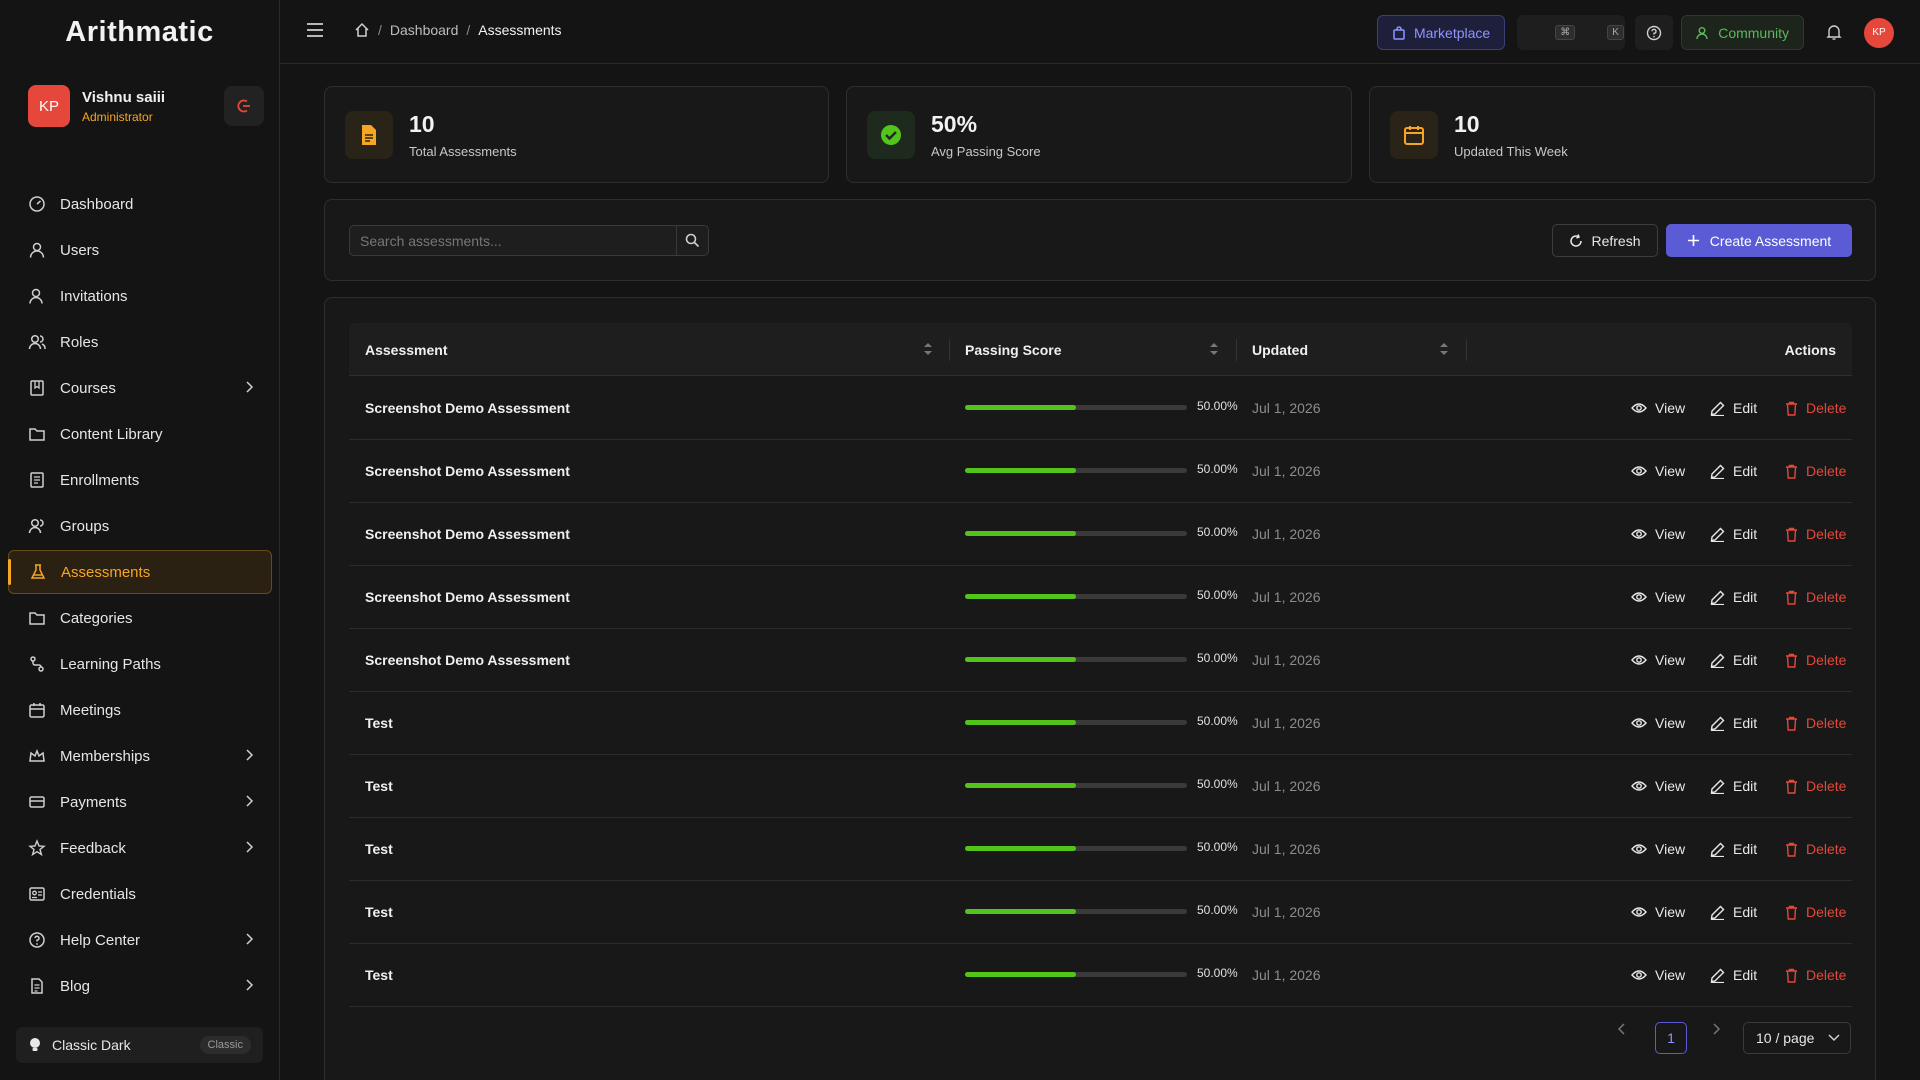 This screenshot has width=1920, height=1080. Describe the element at coordinates (315, 32) in the screenshot. I see `menu-toggle-button` at that location.